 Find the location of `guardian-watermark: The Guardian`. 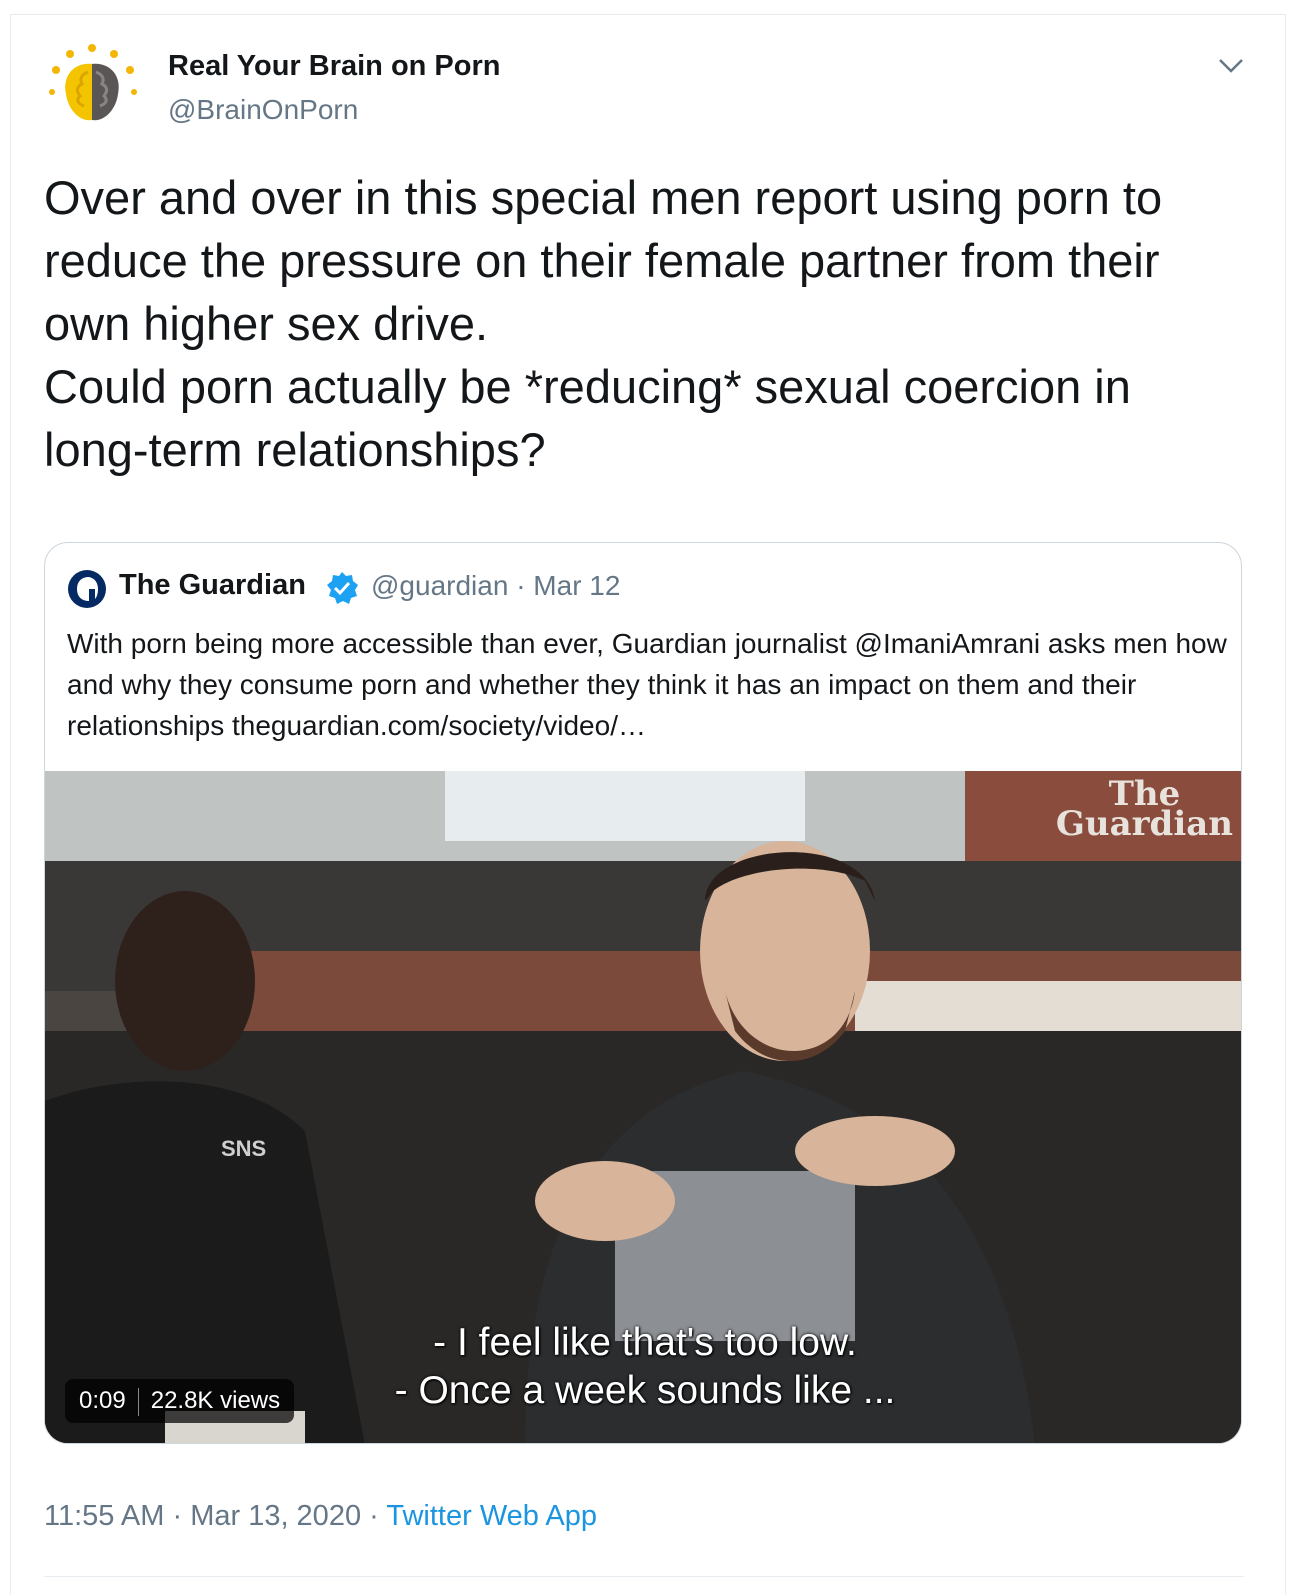

guardian-watermark: The Guardian is located at coordinates (1144, 810).